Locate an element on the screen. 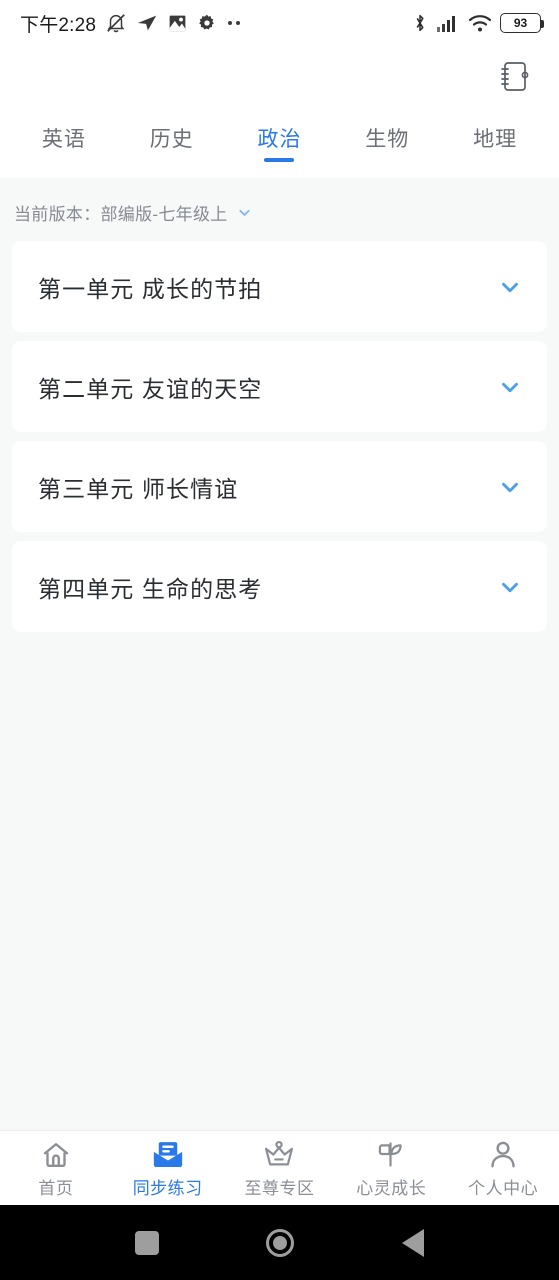 The height and width of the screenshot is (1280, 559). nav-label: 至尊专区 is located at coordinates (279, 1188).